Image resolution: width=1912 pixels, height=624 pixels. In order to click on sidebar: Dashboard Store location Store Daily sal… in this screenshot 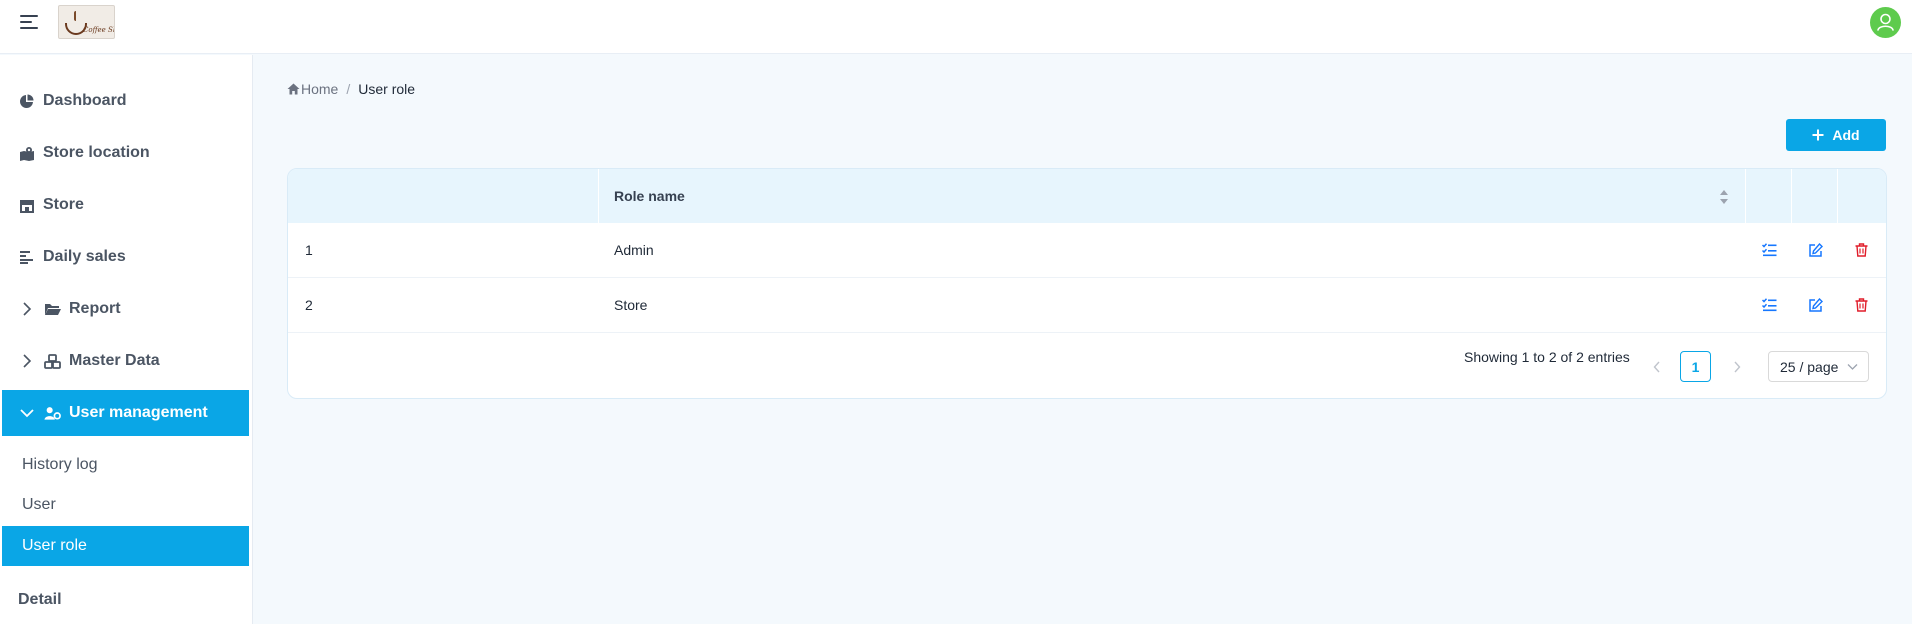, I will do `click(126, 339)`.